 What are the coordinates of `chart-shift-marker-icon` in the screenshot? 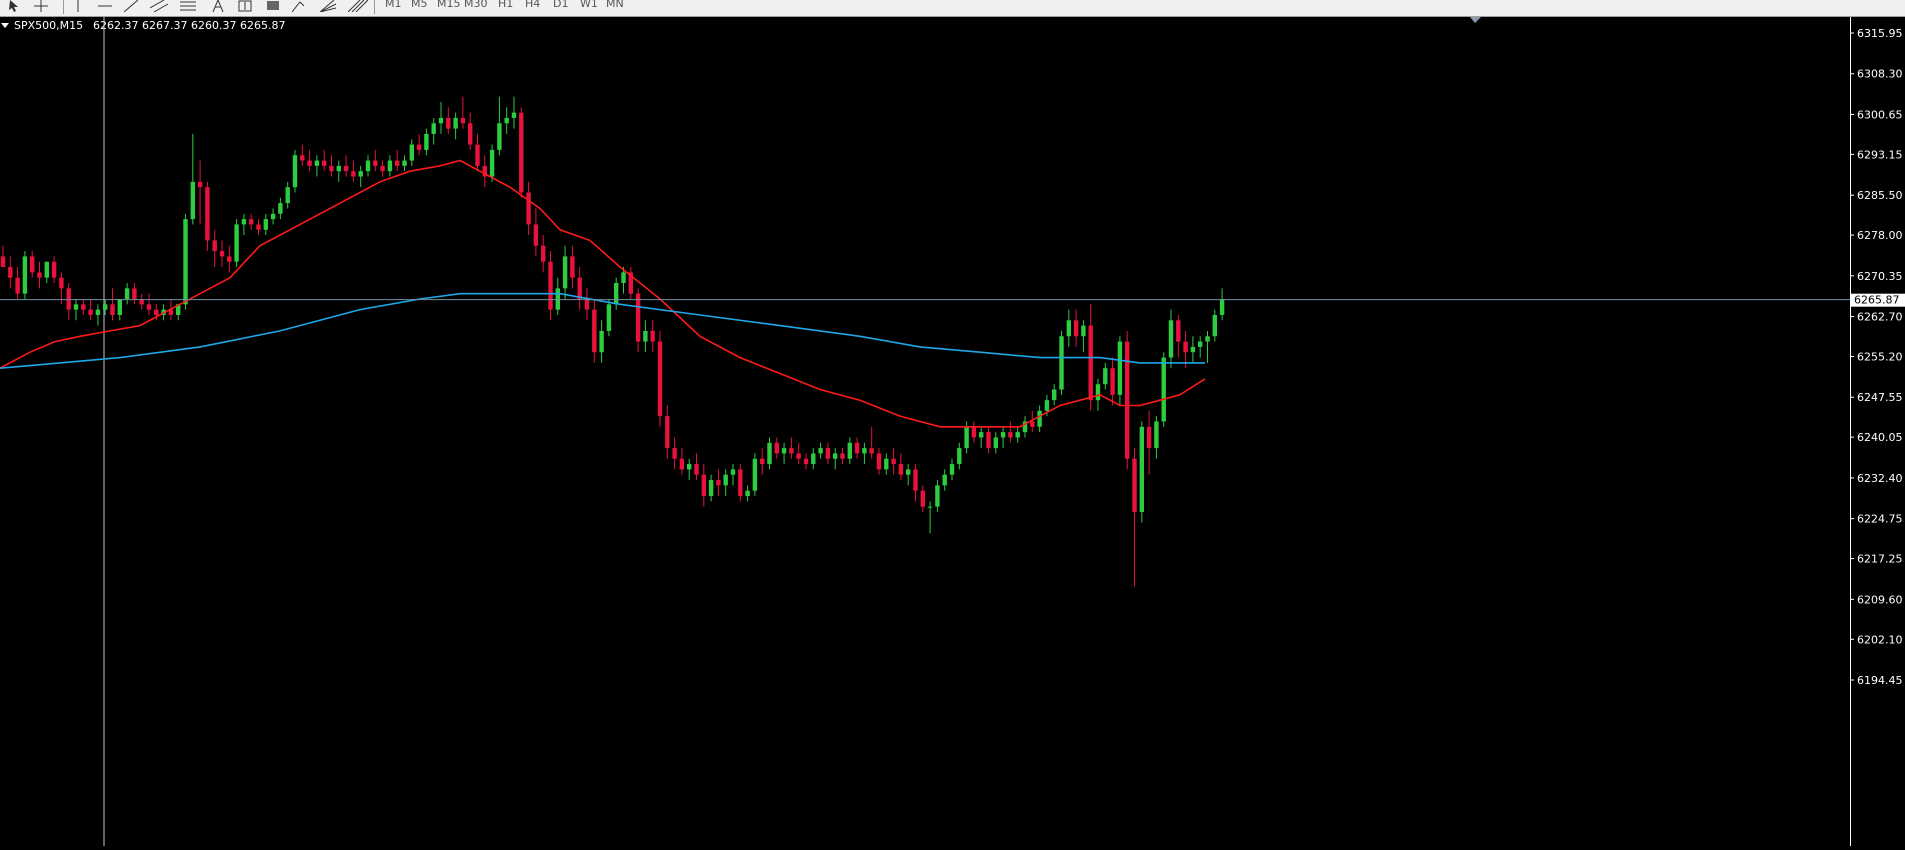 It's located at (1475, 20).